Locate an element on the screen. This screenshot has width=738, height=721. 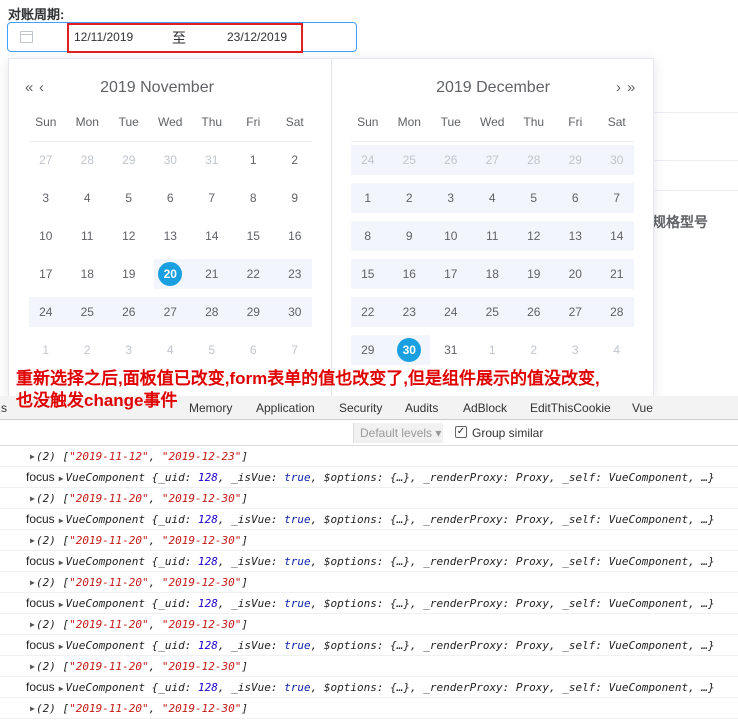
calendar-day: 10 is located at coordinates (46, 236).